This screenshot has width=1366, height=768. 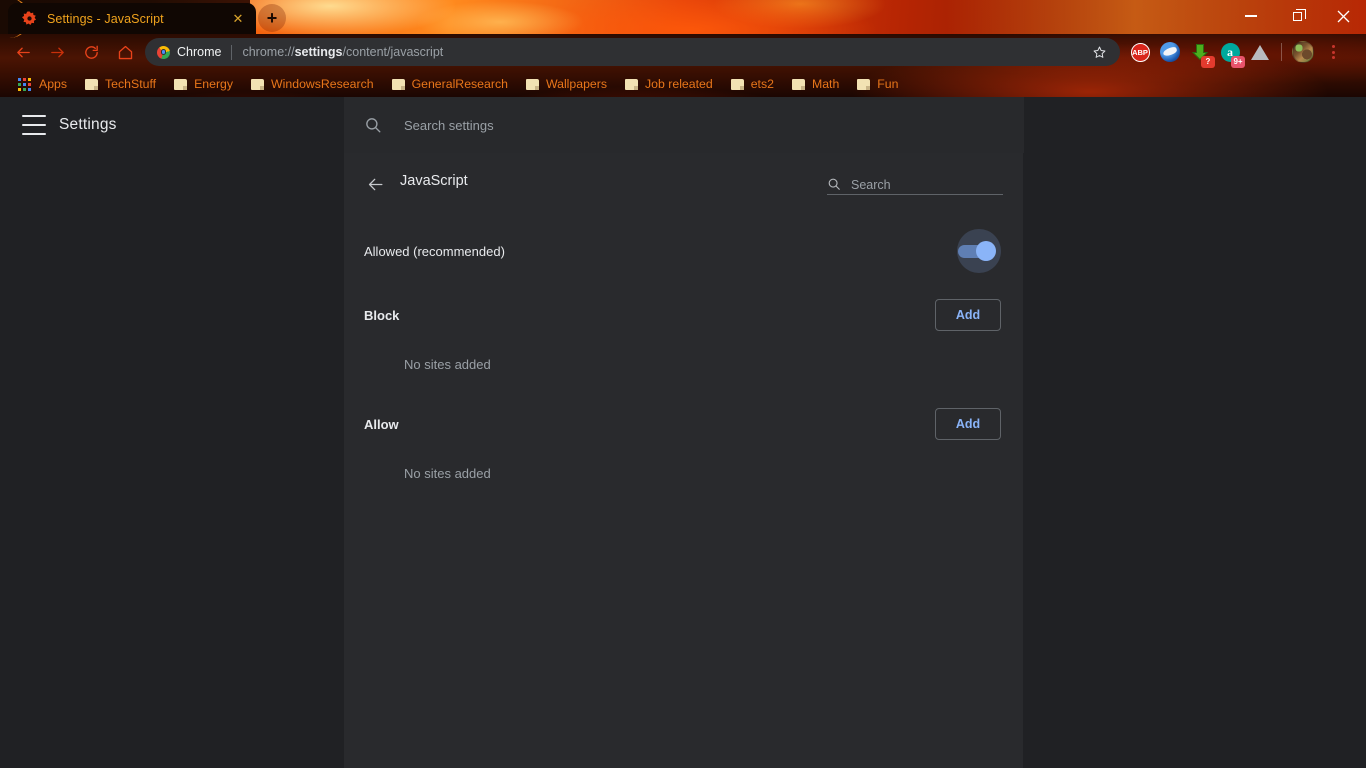 I want to click on minimize-button, so click(x=1251, y=16).